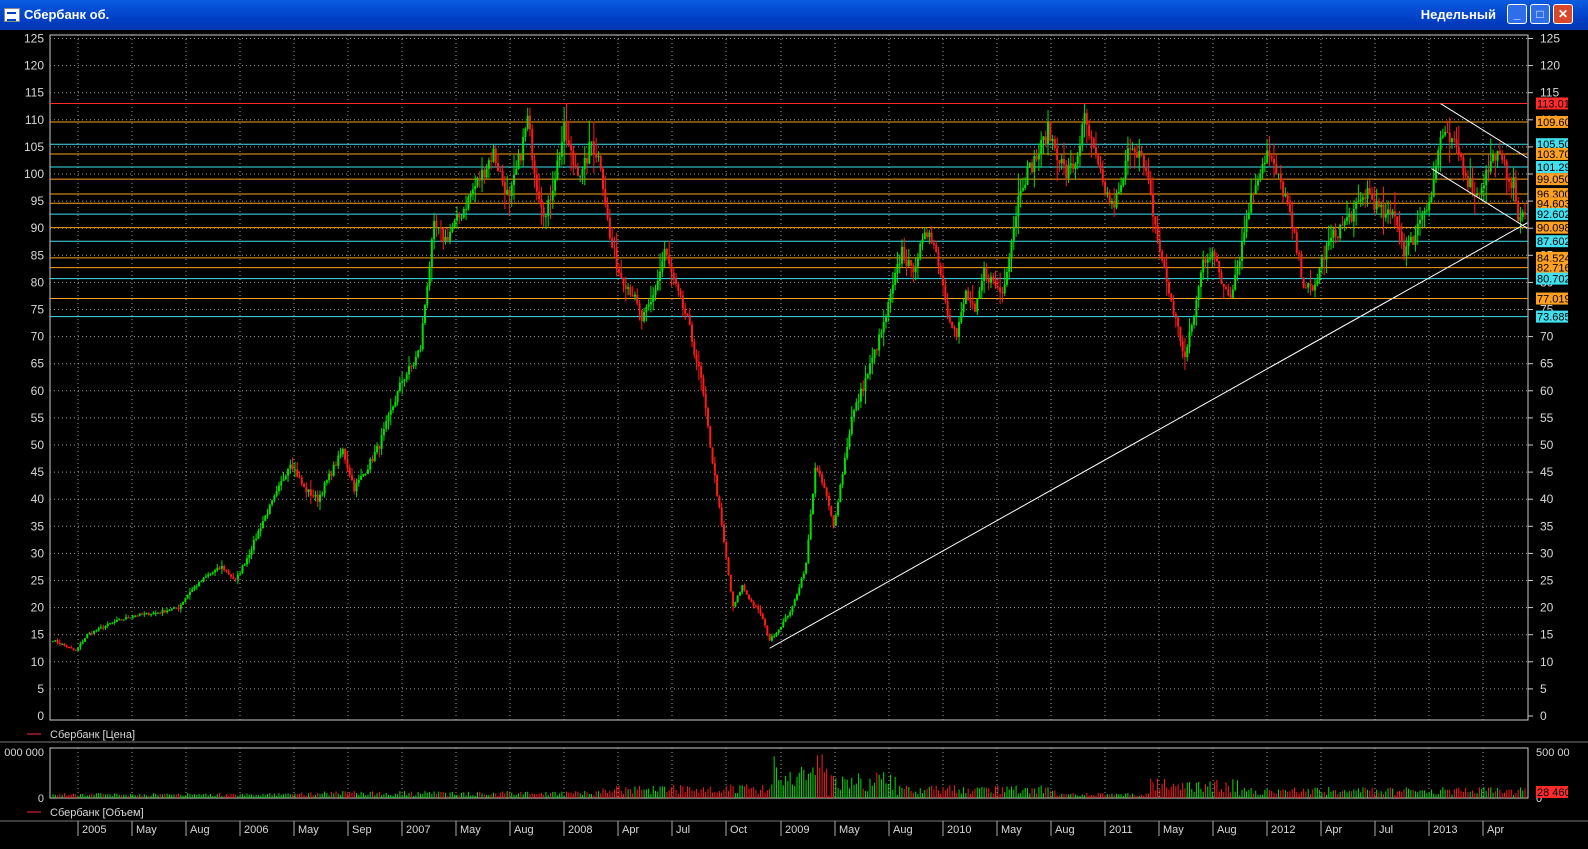 This screenshot has width=1588, height=849. I want to click on volume-tick-right: 500 00, so click(1553, 753).